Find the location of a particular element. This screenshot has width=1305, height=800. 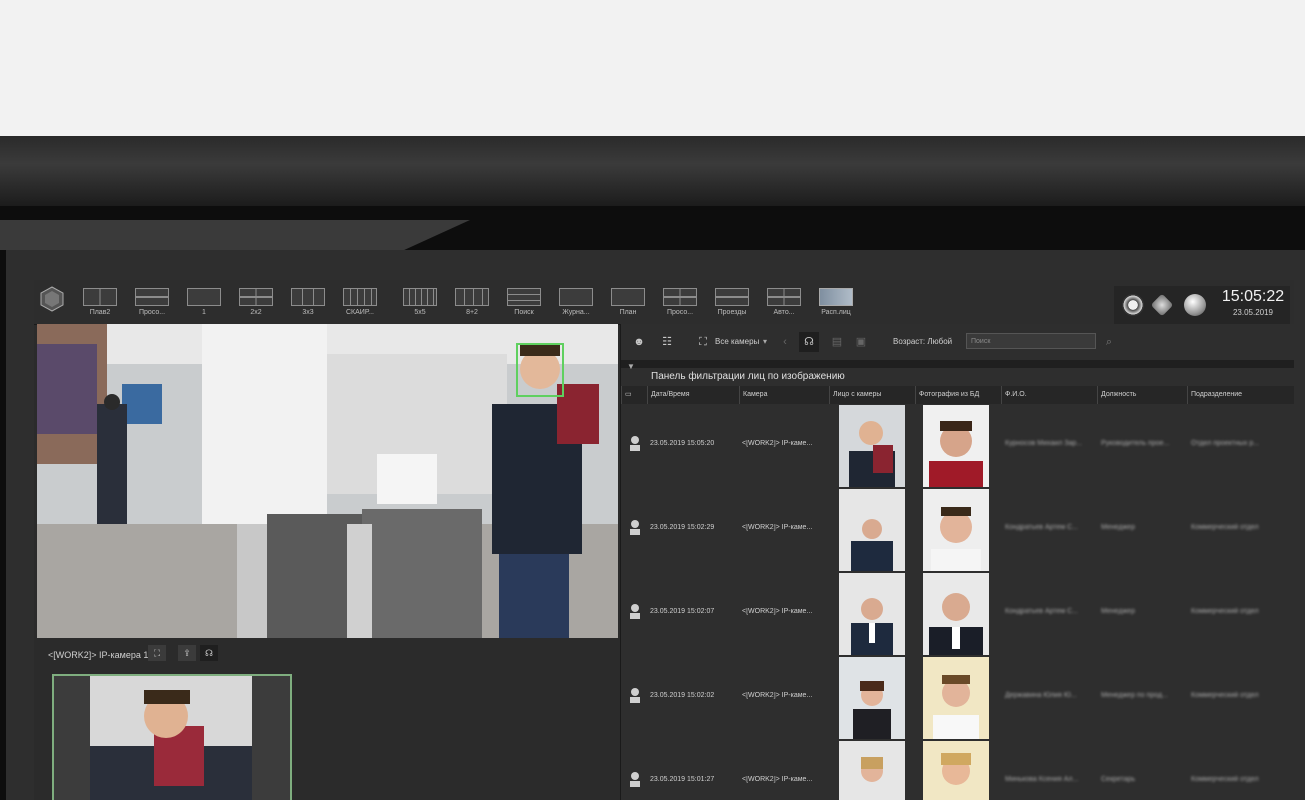

layout-button-search: Поиск is located at coordinates (524, 305).